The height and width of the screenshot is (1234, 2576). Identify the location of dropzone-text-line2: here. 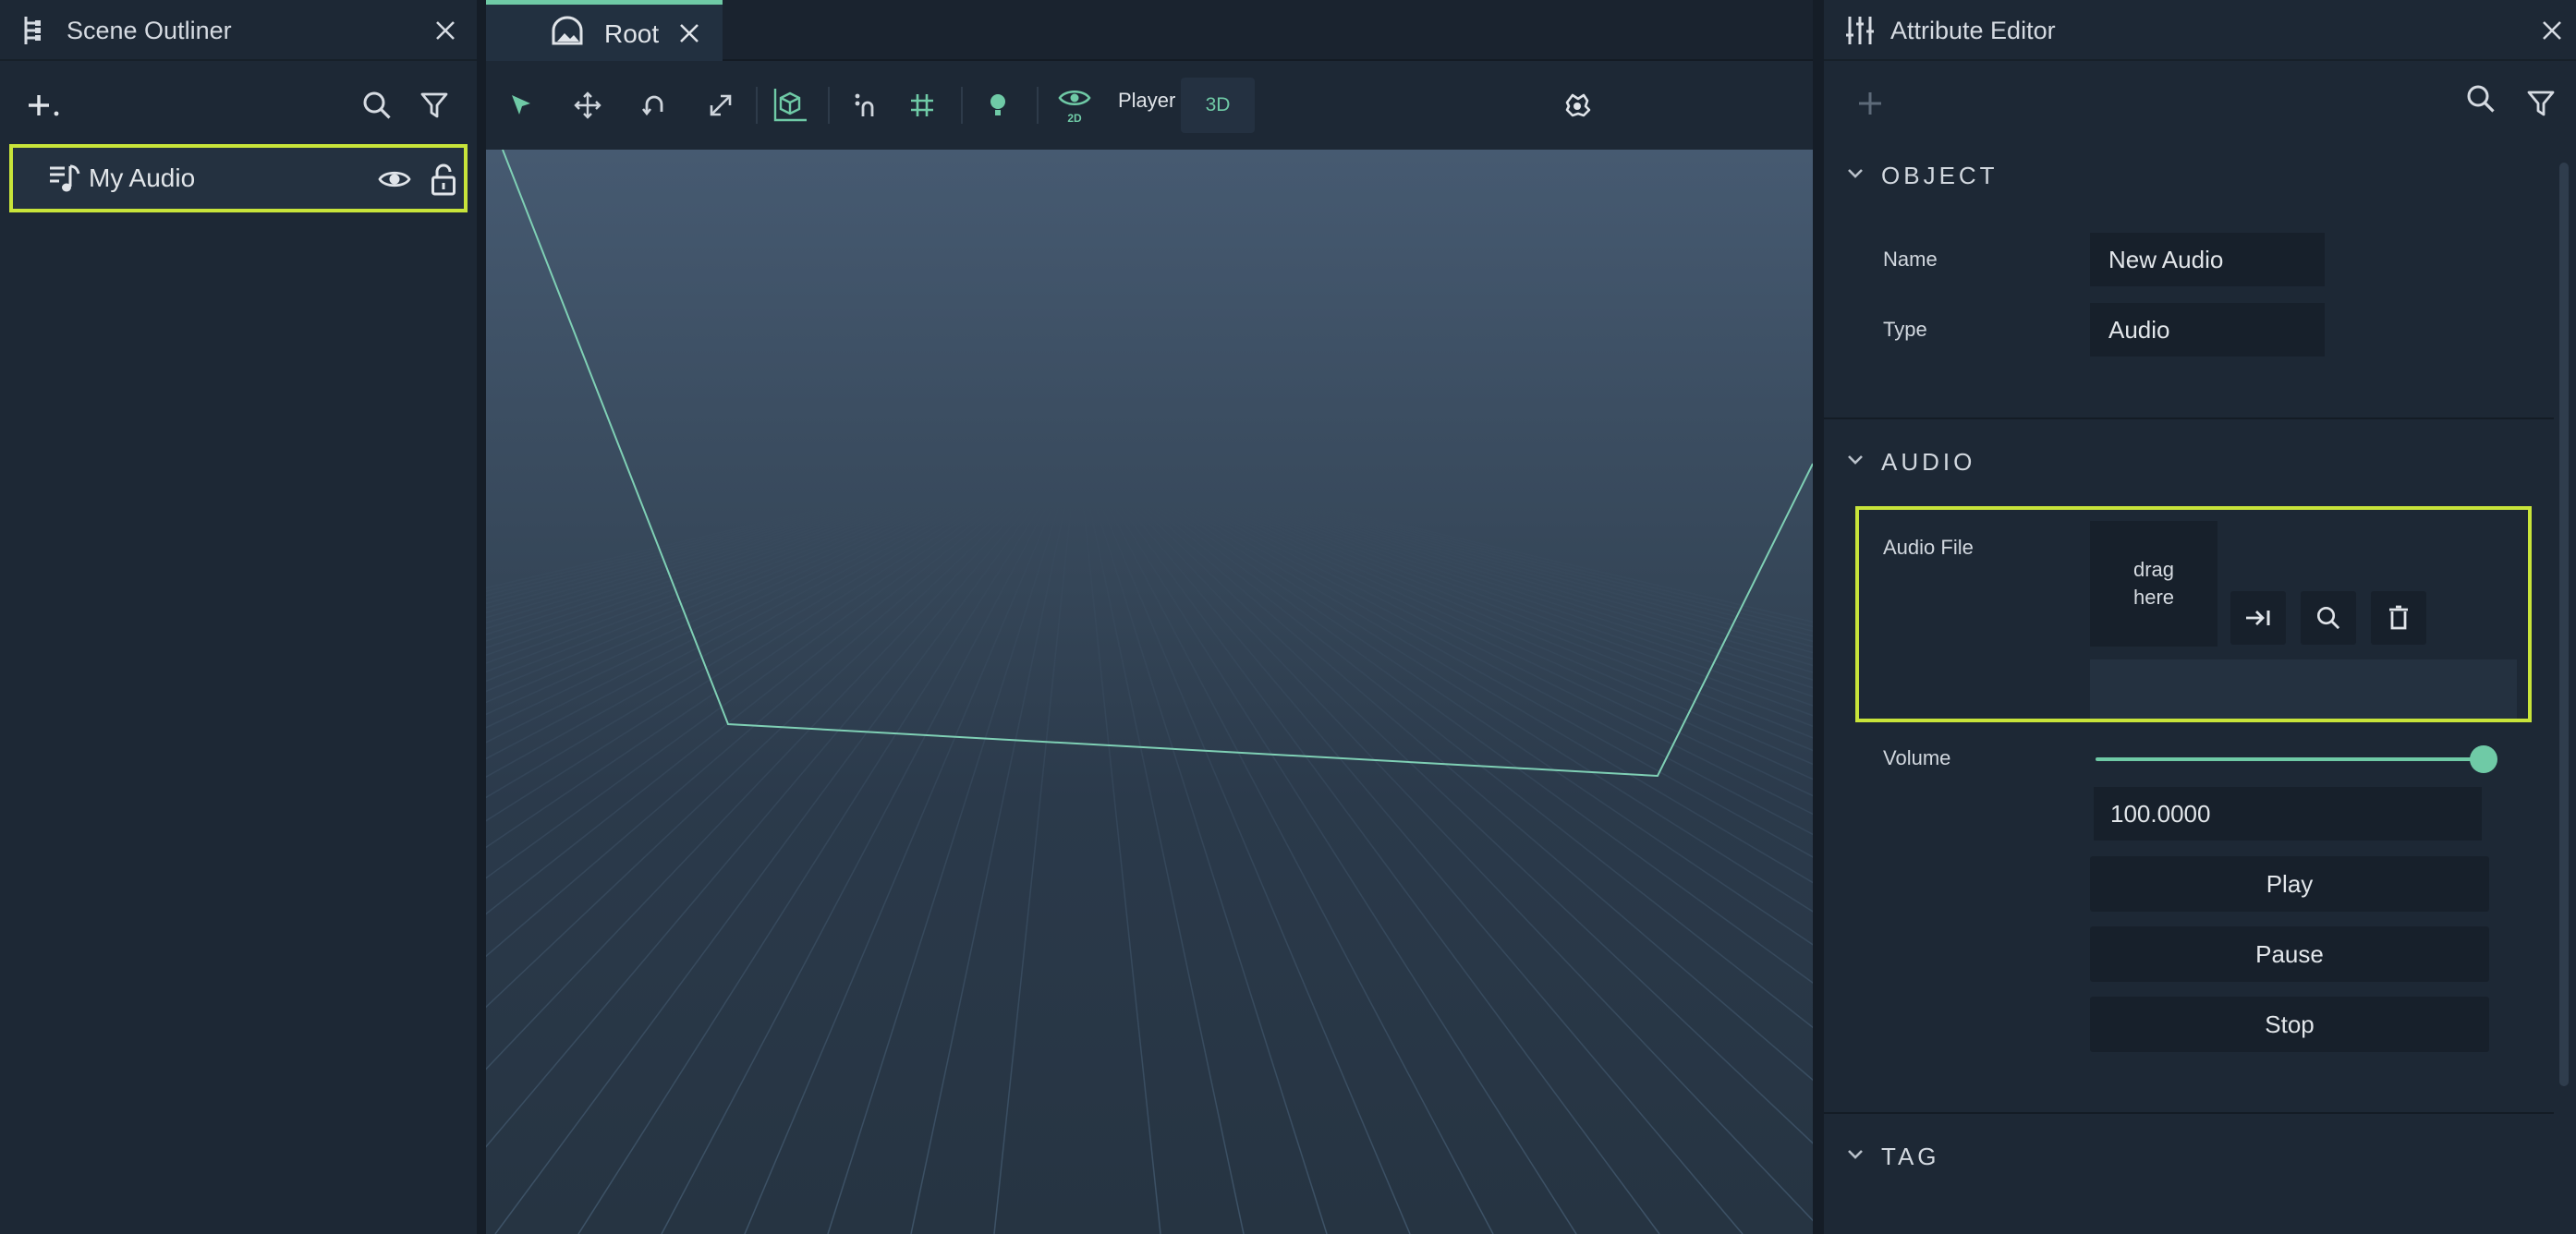
(2153, 597).